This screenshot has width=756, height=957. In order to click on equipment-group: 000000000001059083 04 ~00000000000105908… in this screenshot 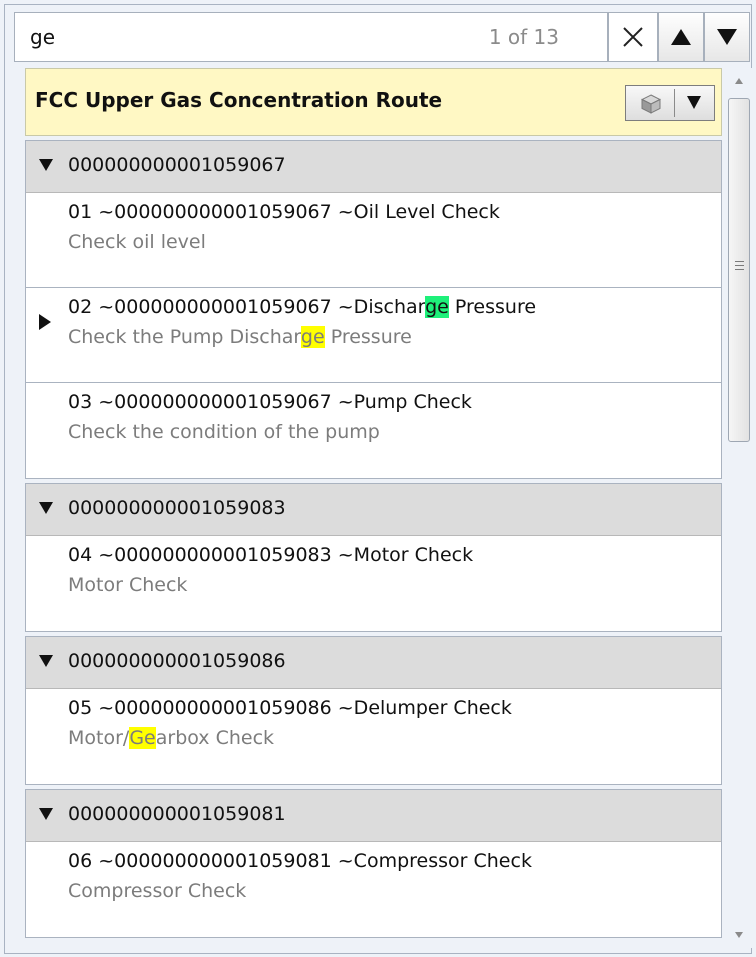, I will do `click(373, 557)`.